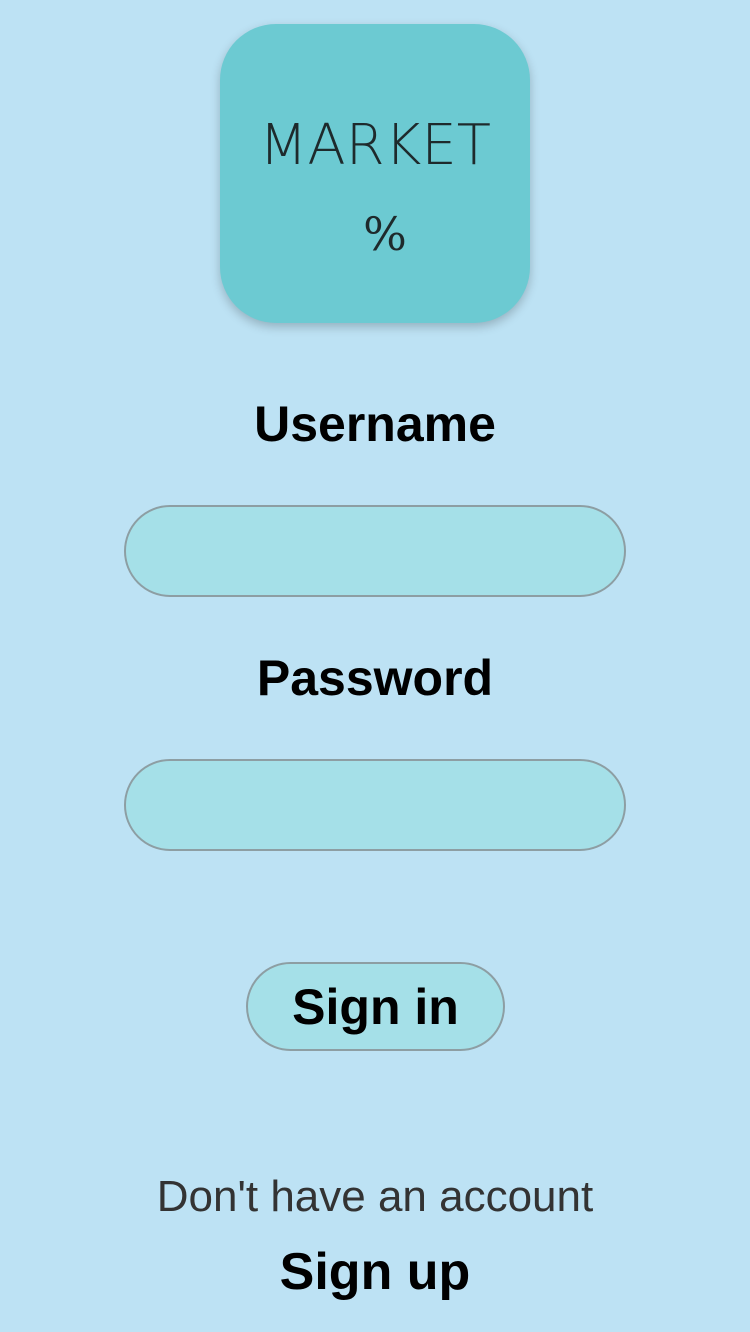  What do you see at coordinates (375, 805) in the screenshot?
I see `password-input` at bounding box center [375, 805].